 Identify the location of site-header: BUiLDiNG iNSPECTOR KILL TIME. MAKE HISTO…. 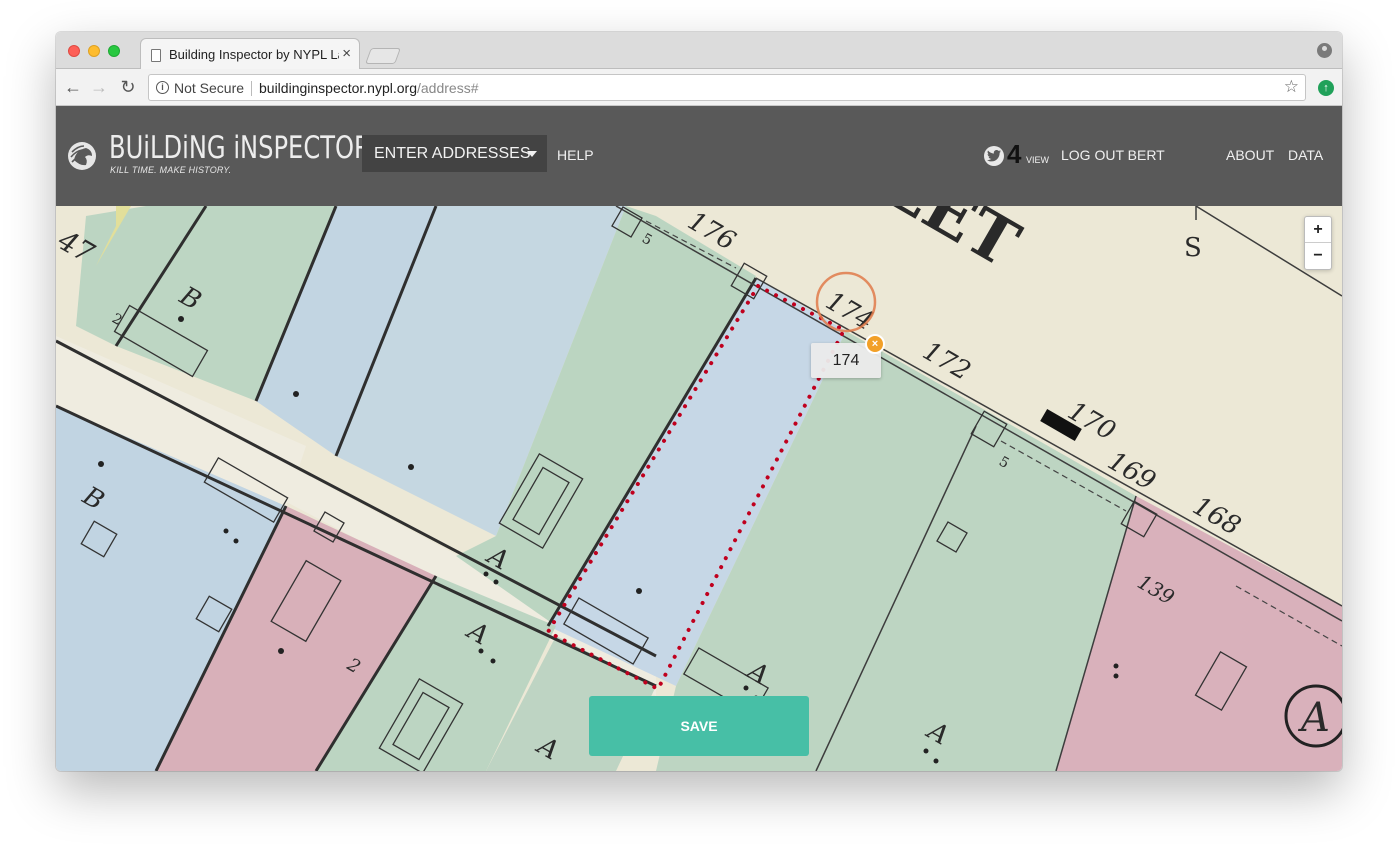
(699, 156).